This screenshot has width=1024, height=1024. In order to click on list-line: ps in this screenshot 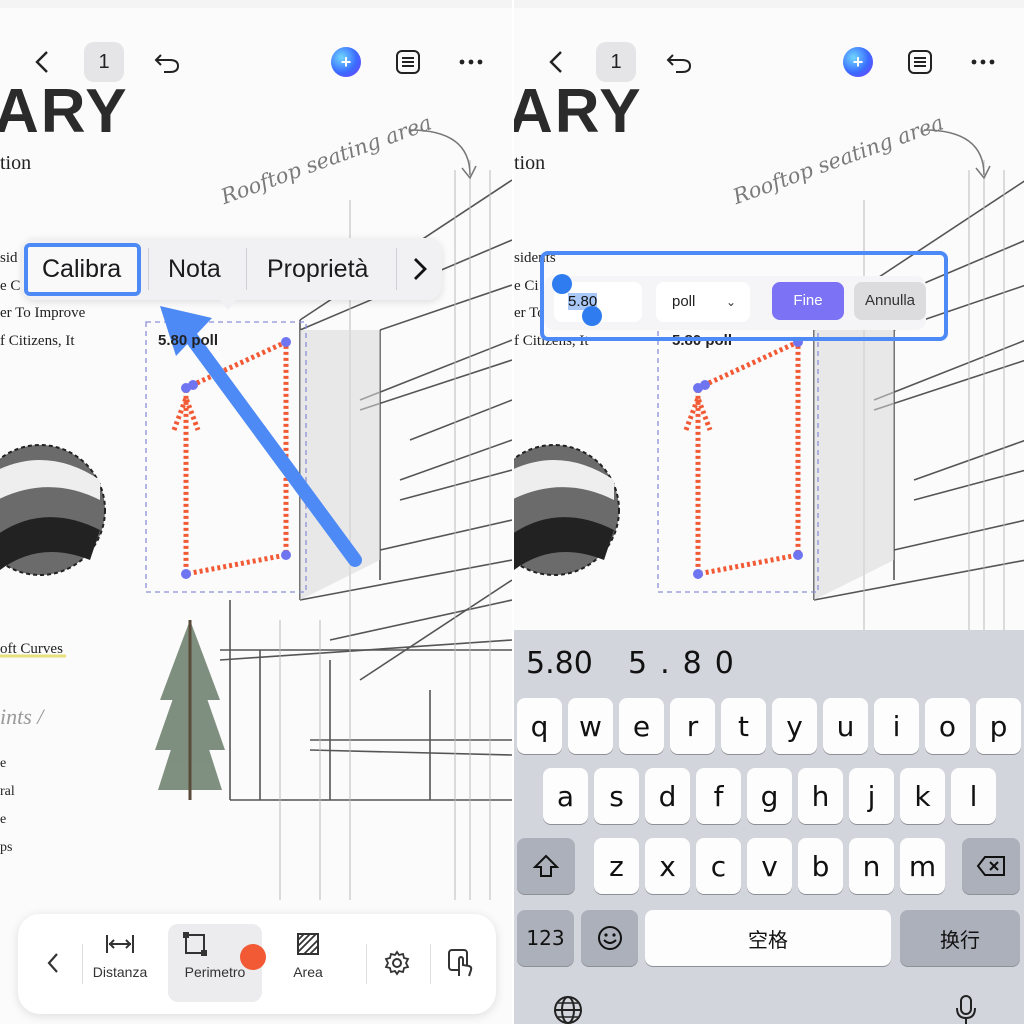, I will do `click(6, 847)`.